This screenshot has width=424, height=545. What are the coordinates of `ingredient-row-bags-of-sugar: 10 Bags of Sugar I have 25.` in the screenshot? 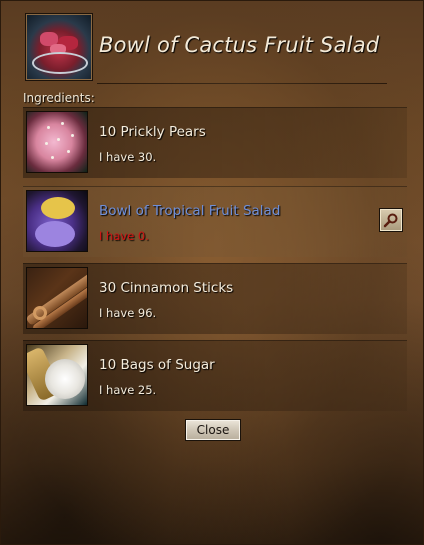 It's located at (215, 375).